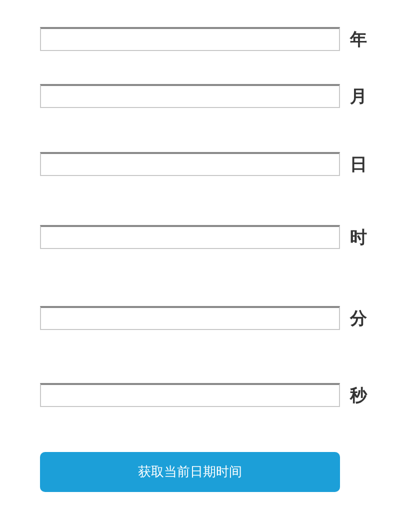  Describe the element at coordinates (358, 237) in the screenshot. I see `field-label: 时` at that location.